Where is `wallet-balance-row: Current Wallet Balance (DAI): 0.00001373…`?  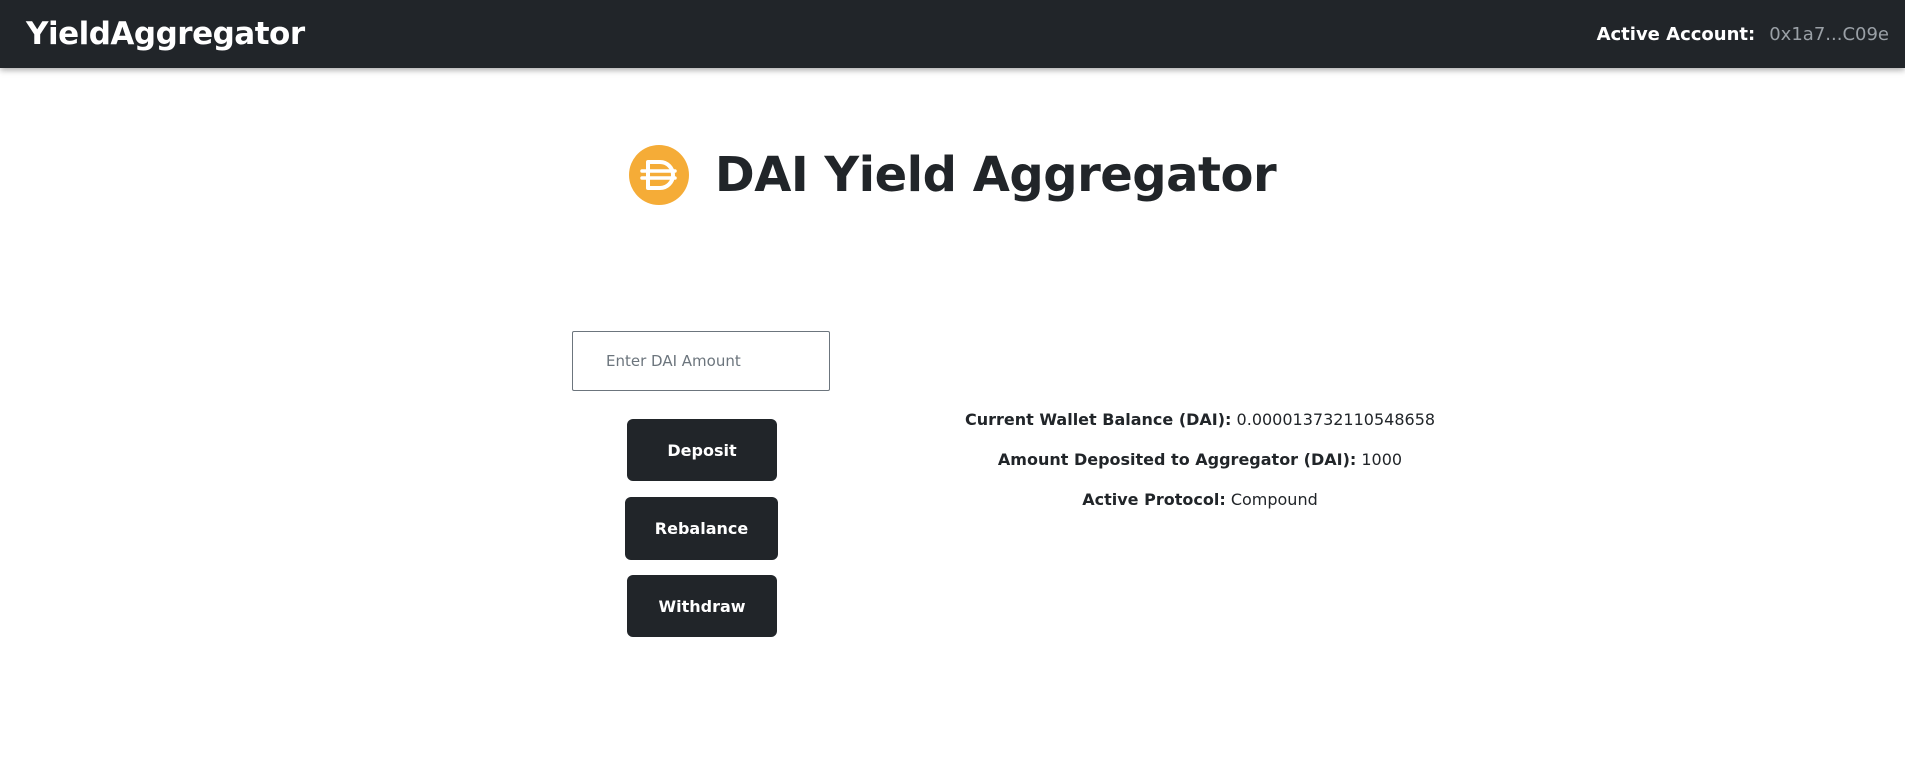
wallet-balance-row: Current Wallet Balance (DAI): 0.00001373… is located at coordinates (1200, 428).